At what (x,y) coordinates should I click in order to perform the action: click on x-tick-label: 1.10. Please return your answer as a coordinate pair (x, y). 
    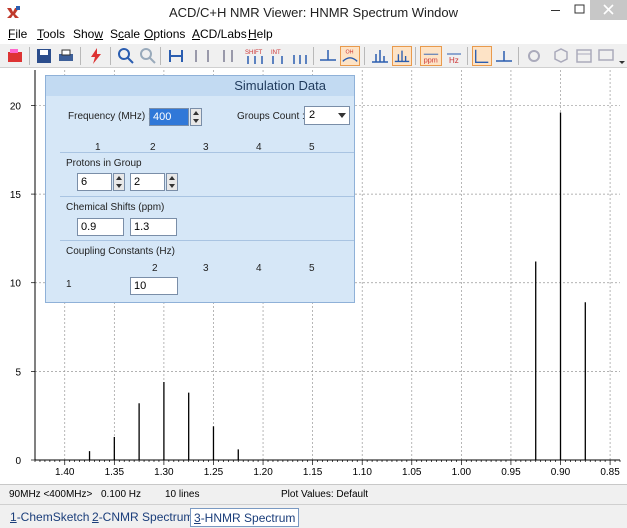
    Looking at the image, I should click on (362, 472).